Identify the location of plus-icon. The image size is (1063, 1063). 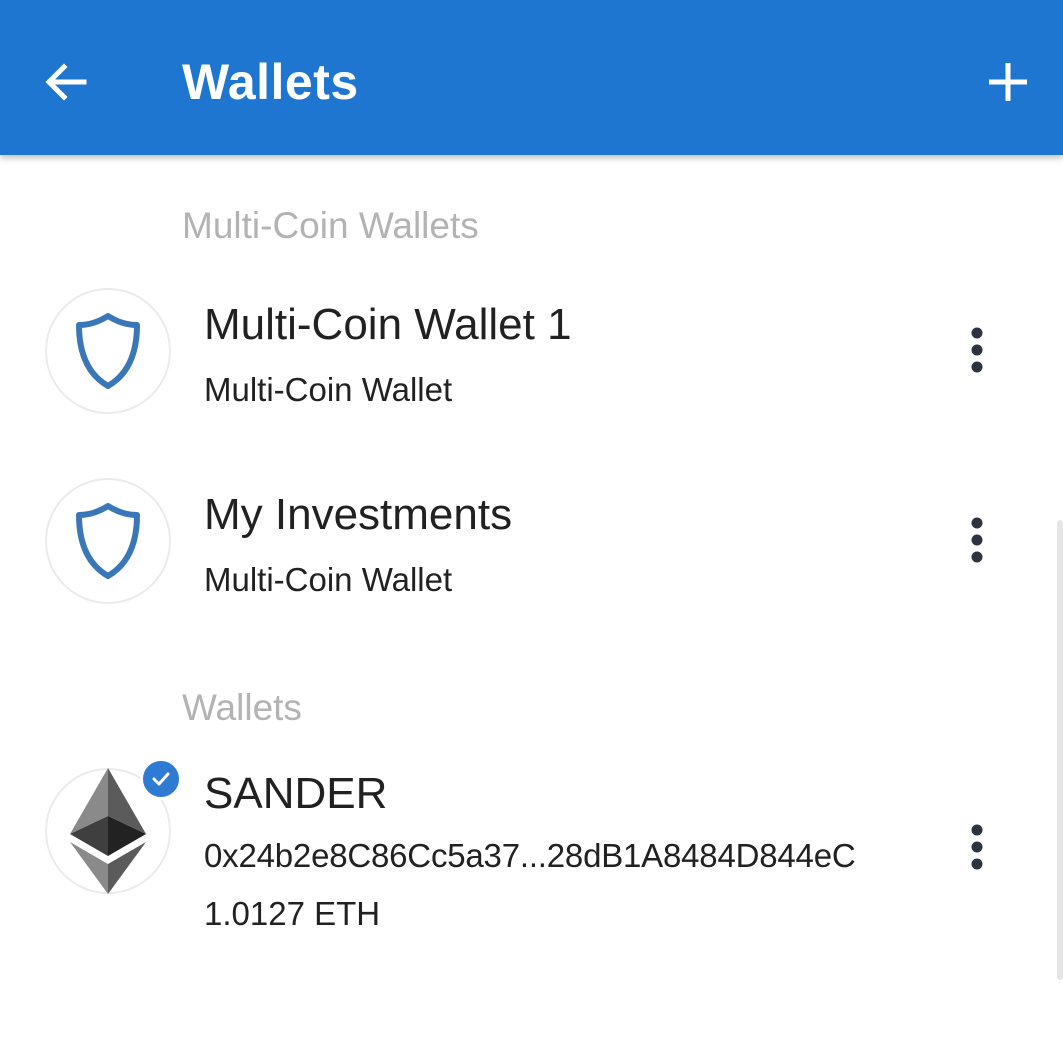
(1008, 82).